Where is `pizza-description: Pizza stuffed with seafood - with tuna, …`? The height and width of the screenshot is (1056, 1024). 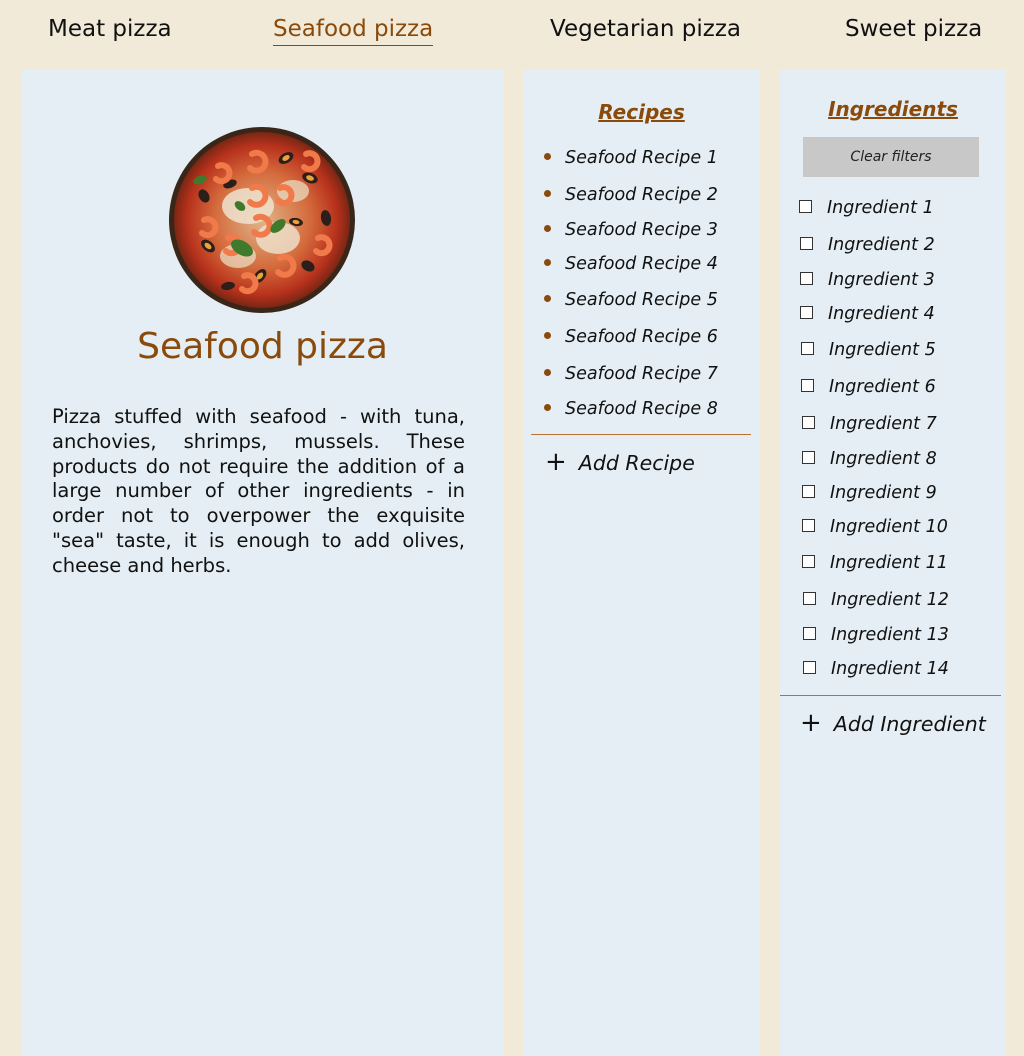 pizza-description: Pizza stuffed with seafood - with tuna, … is located at coordinates (258, 491).